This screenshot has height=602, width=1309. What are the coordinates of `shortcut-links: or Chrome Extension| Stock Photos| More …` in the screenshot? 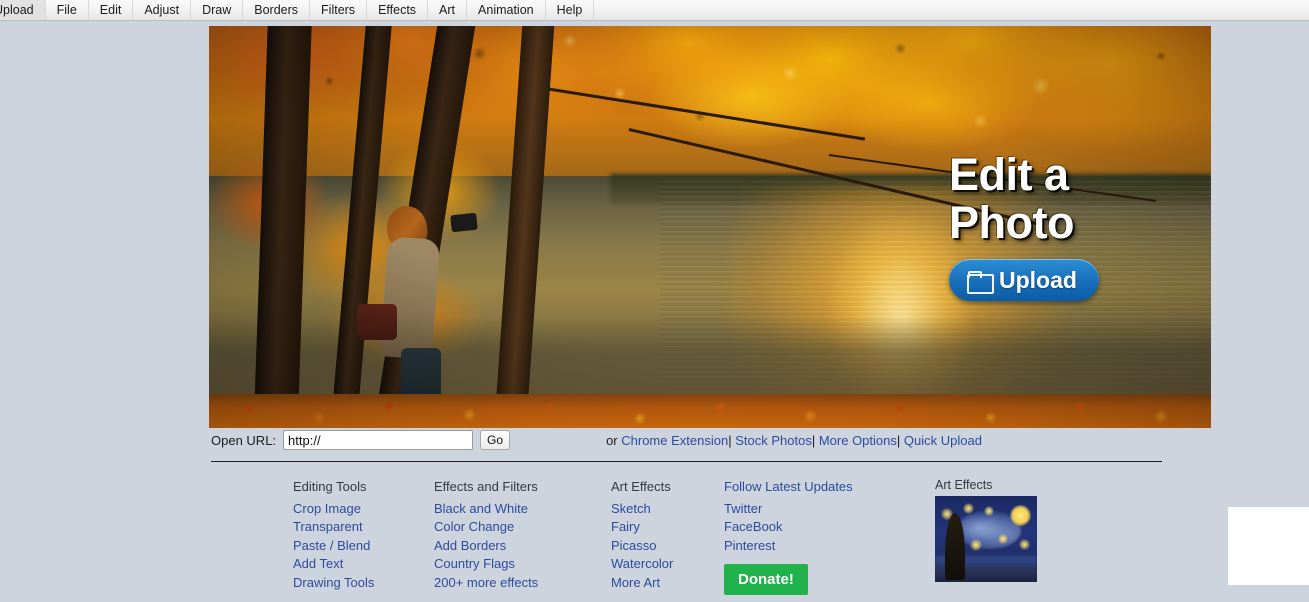 It's located at (794, 440).